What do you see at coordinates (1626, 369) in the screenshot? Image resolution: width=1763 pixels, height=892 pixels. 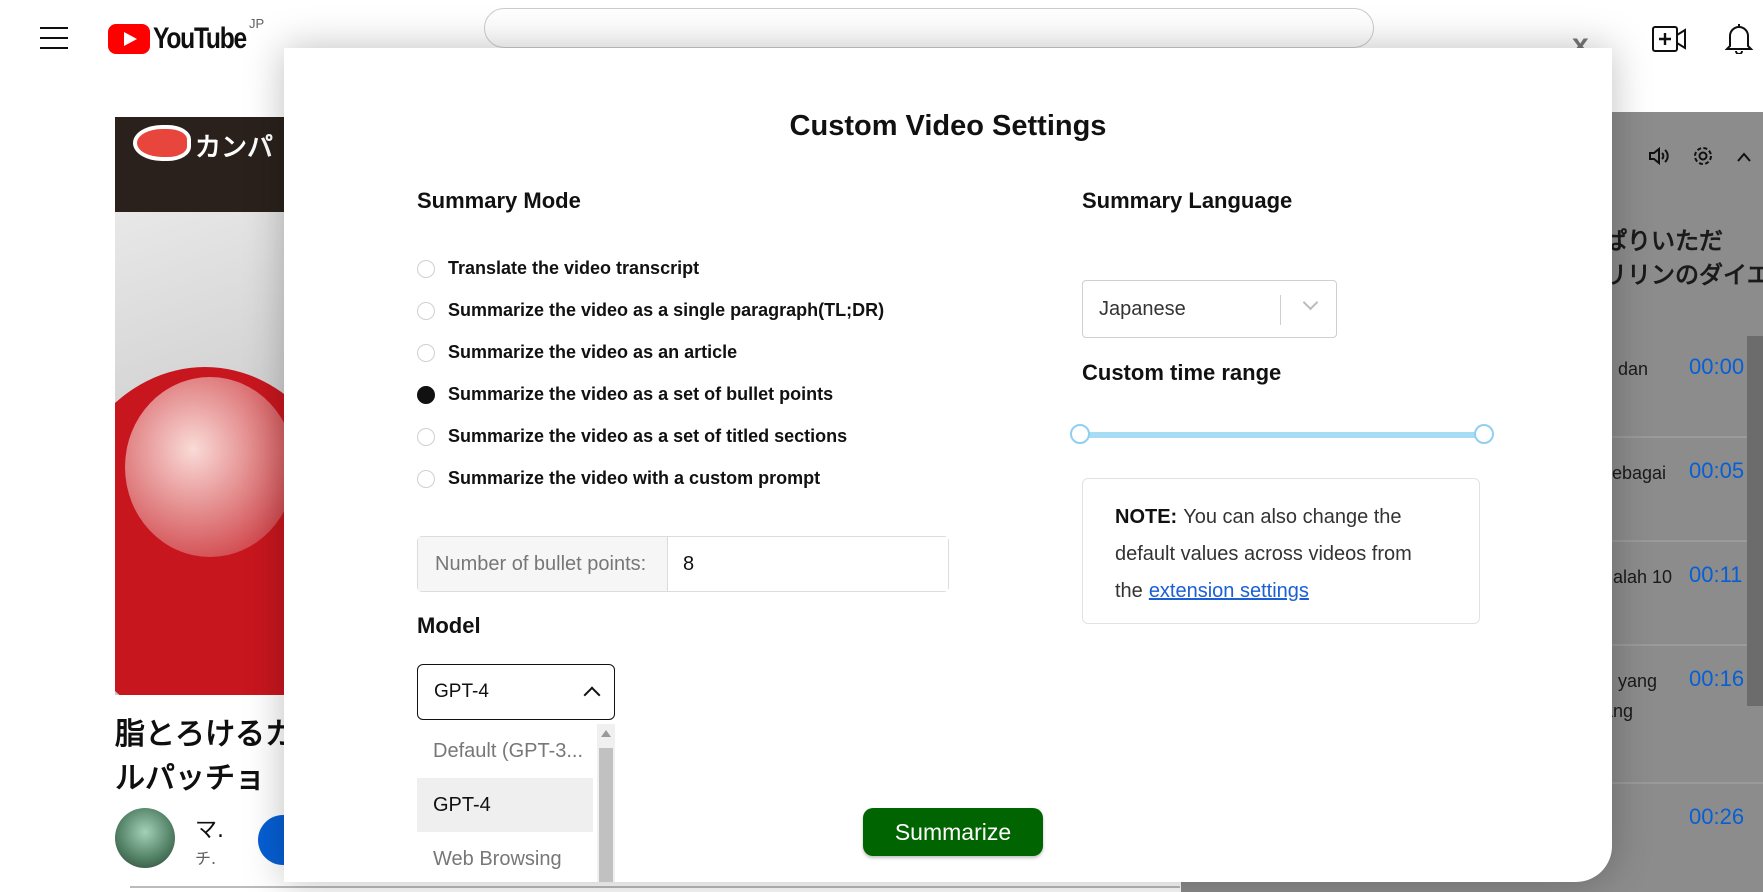 I see `transcript-snippet: n dan` at bounding box center [1626, 369].